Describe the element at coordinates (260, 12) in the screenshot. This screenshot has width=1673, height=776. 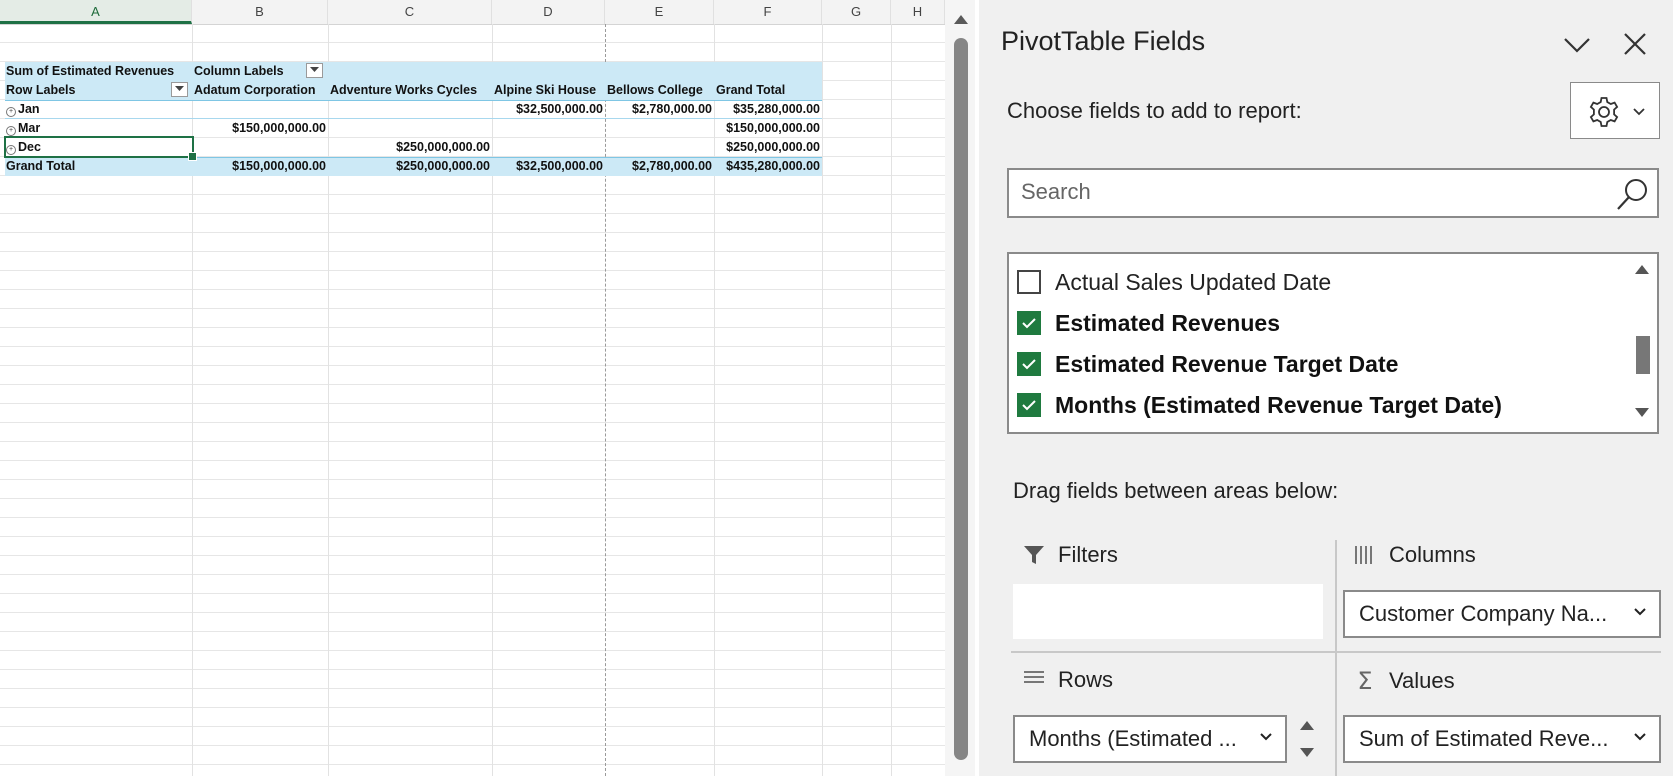
I see `column-header-b: B` at that location.